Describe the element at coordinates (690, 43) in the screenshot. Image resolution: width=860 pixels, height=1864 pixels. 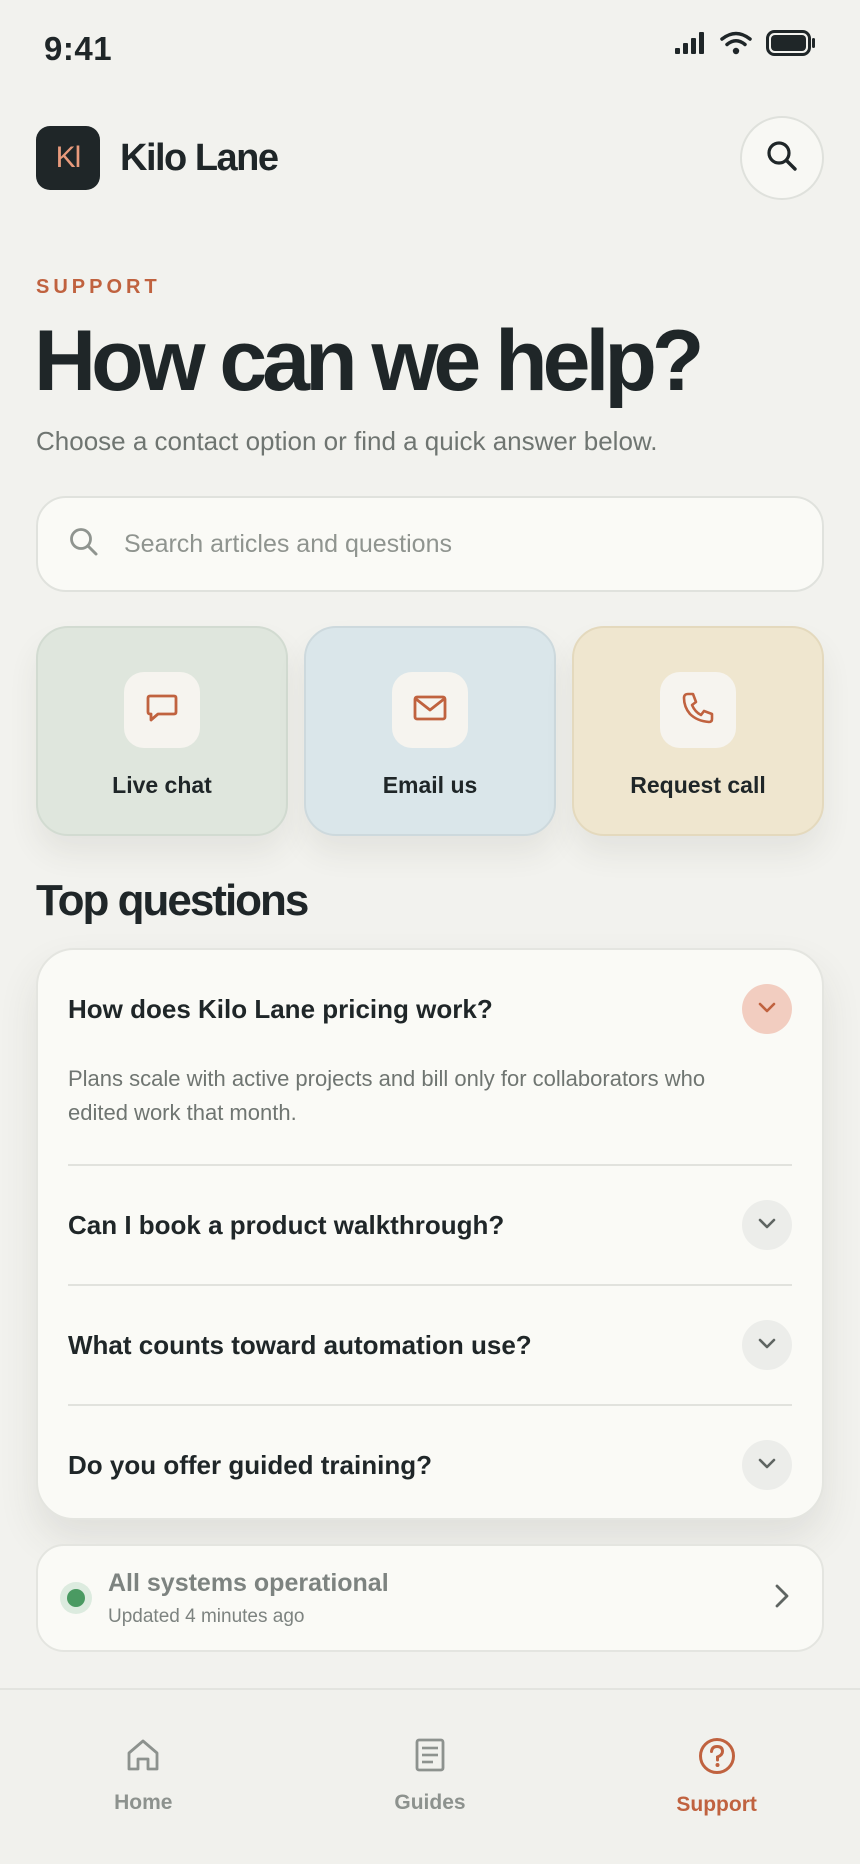
I see `signal-icon` at that location.